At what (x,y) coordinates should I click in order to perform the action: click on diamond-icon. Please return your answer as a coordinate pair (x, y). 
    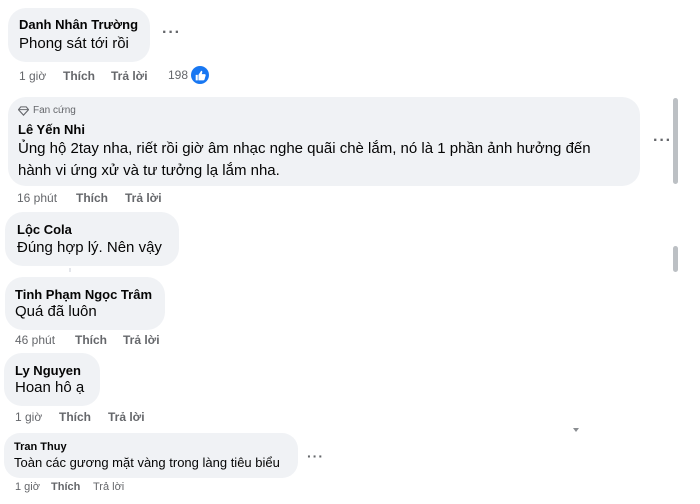
    Looking at the image, I should click on (23, 110).